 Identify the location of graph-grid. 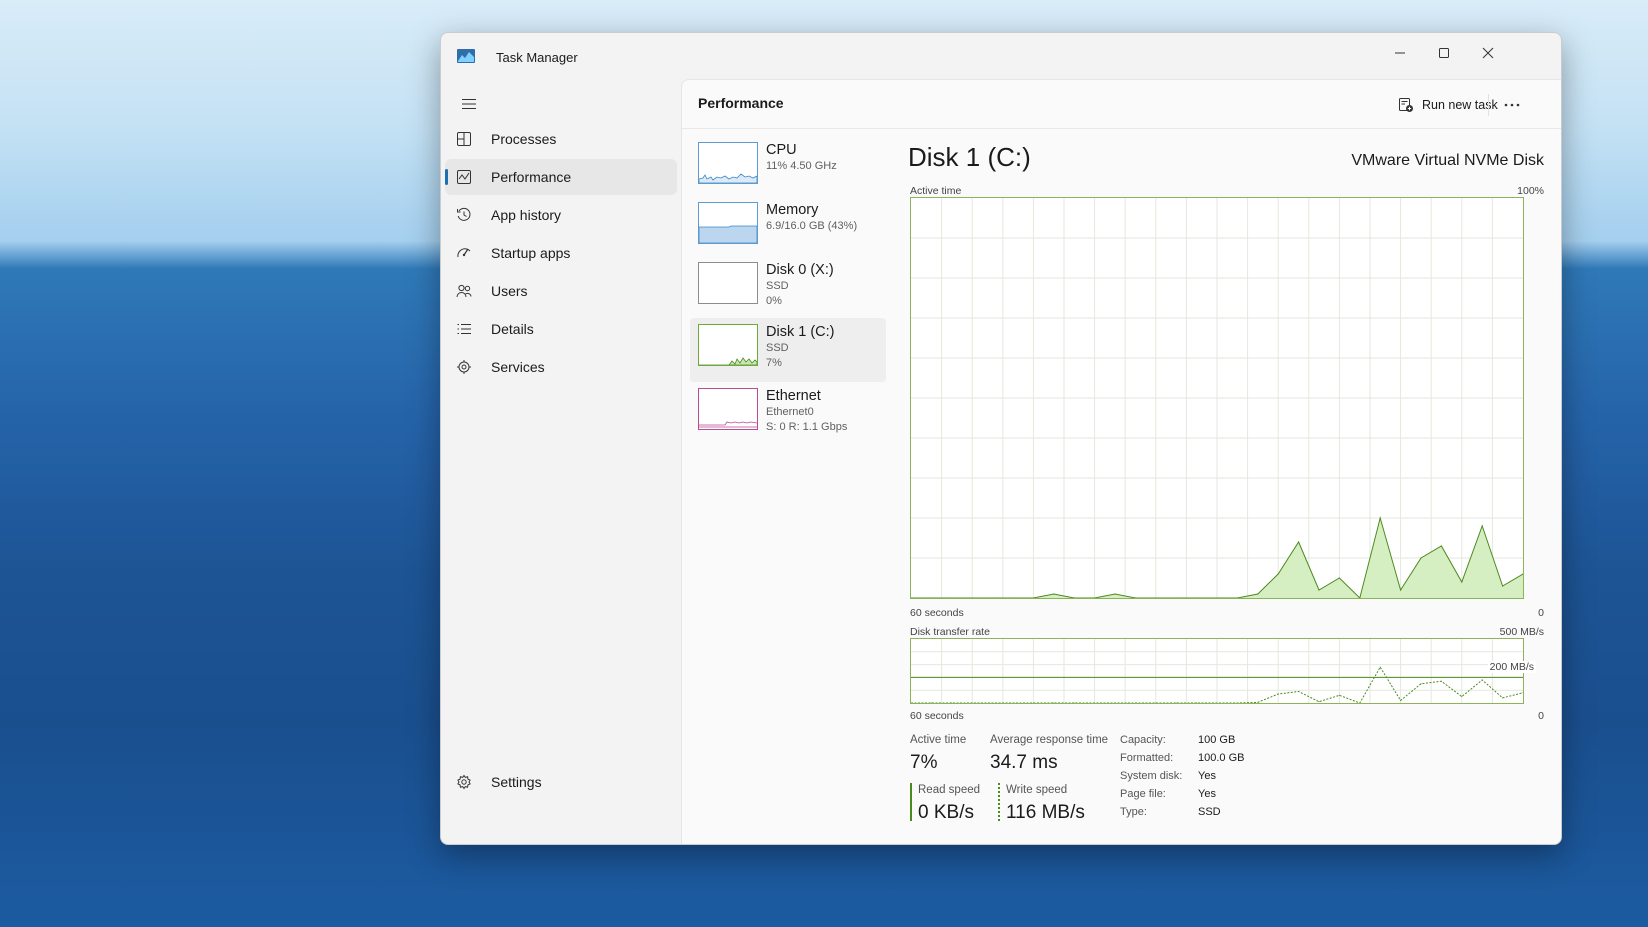
(1217, 671).